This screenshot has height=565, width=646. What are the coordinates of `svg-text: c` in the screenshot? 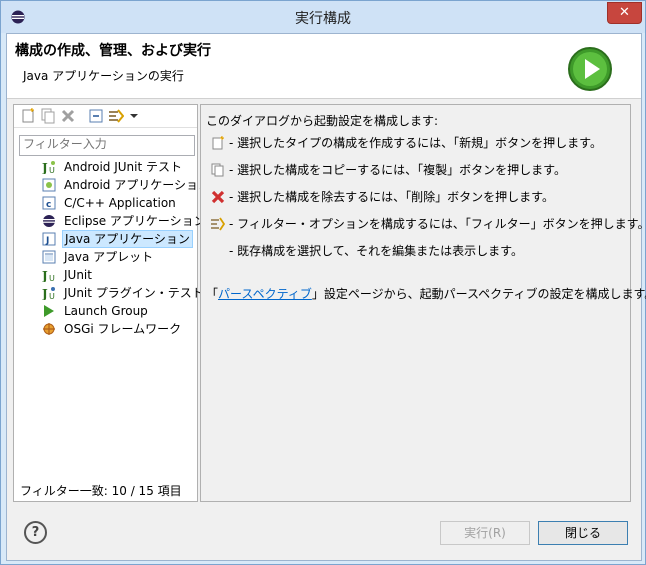 It's located at (48, 205).